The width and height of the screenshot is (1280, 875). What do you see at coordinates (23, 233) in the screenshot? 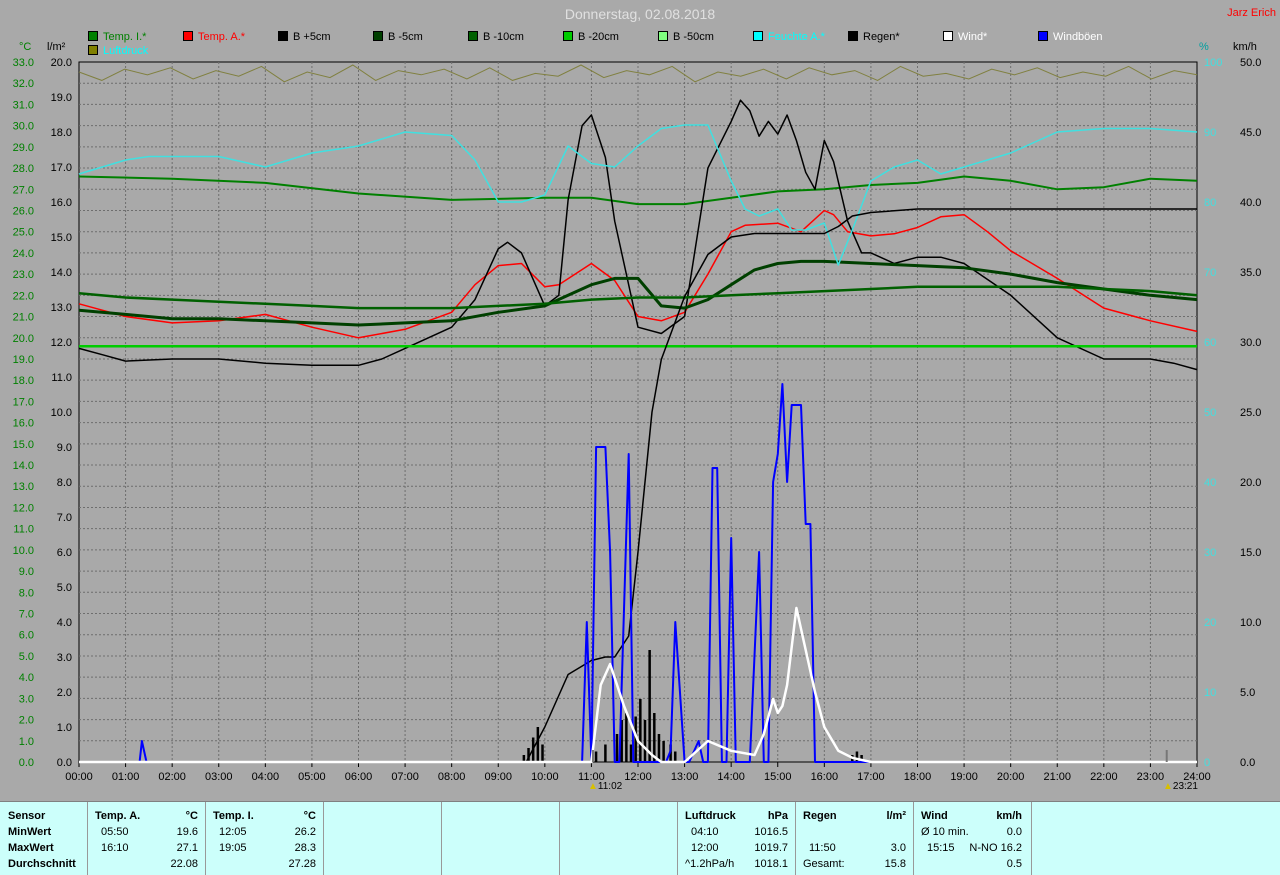
I see `temp-tick-label: 25.0` at bounding box center [23, 233].